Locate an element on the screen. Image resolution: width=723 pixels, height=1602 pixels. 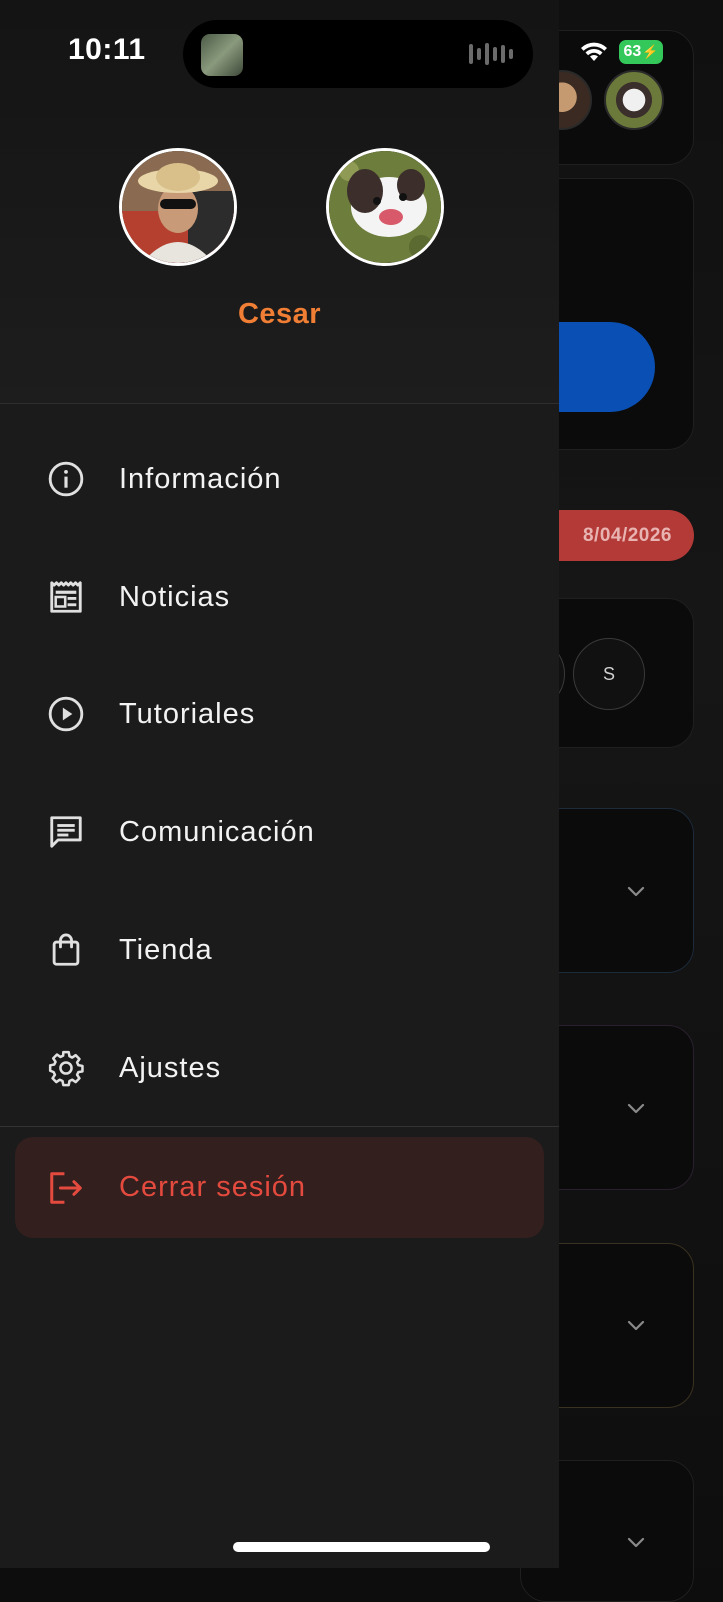
user-photo is located at coordinates (178, 207).